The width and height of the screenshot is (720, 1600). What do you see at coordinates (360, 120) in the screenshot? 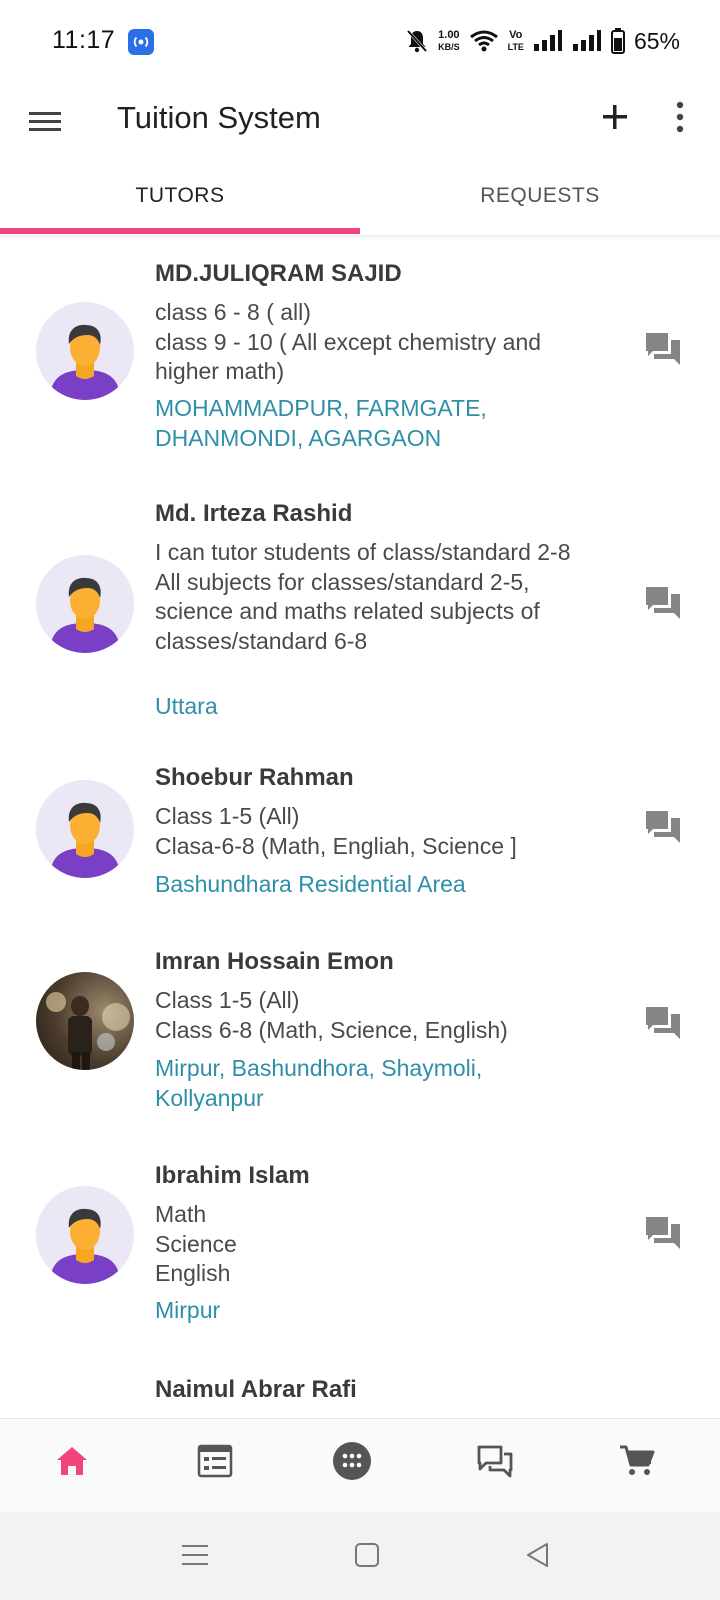
I see `app-bar: Tuition System` at bounding box center [360, 120].